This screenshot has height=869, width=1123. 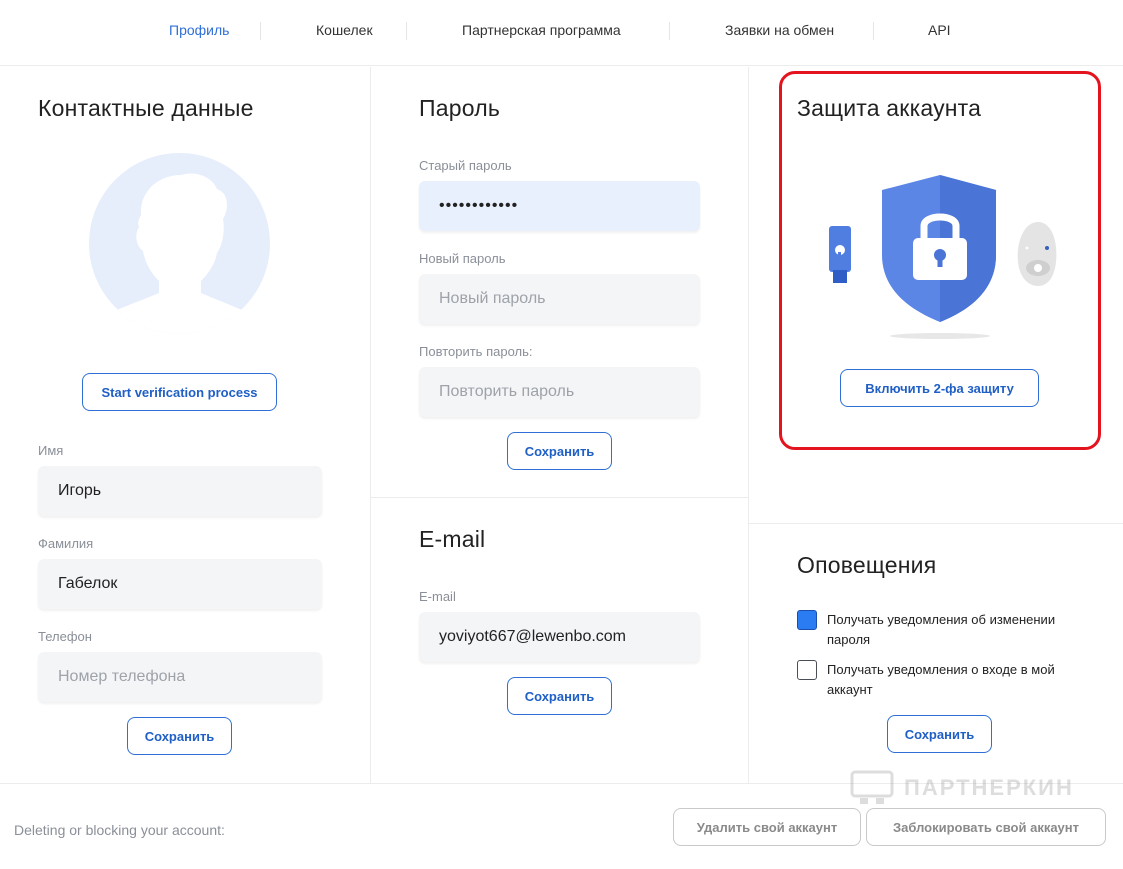 What do you see at coordinates (989, 787) in the screenshot?
I see `watermark-text: ПАРТНЕРКИН` at bounding box center [989, 787].